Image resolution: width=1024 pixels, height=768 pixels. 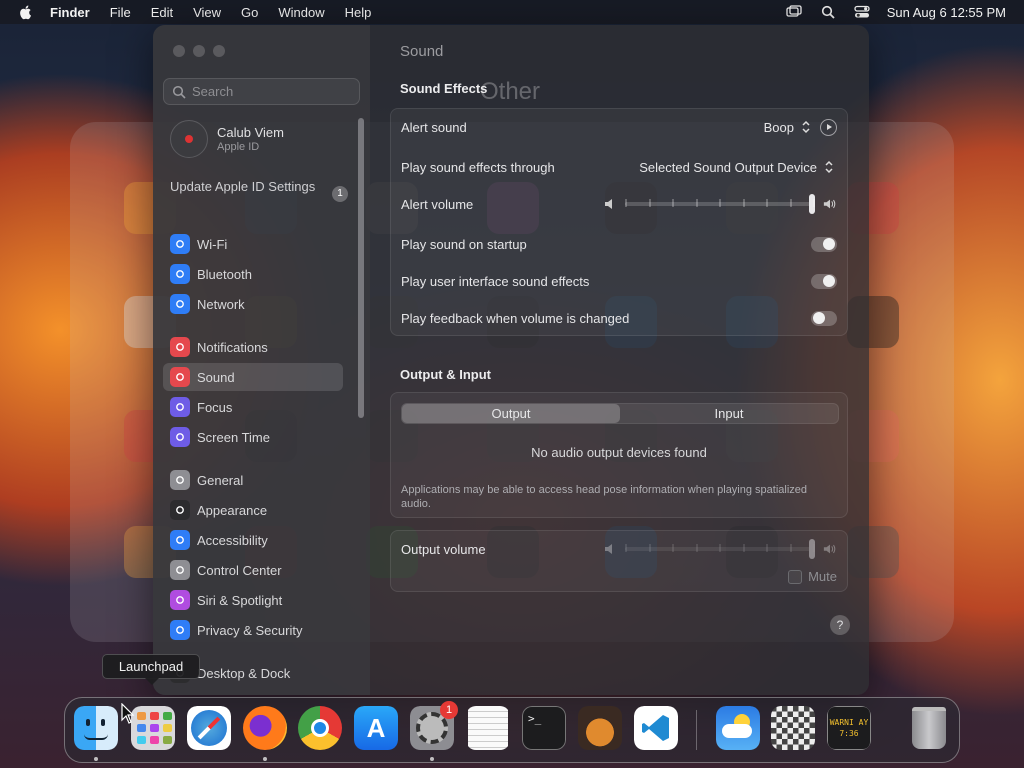 I want to click on apple-menu-icon, so click(x=26, y=12).